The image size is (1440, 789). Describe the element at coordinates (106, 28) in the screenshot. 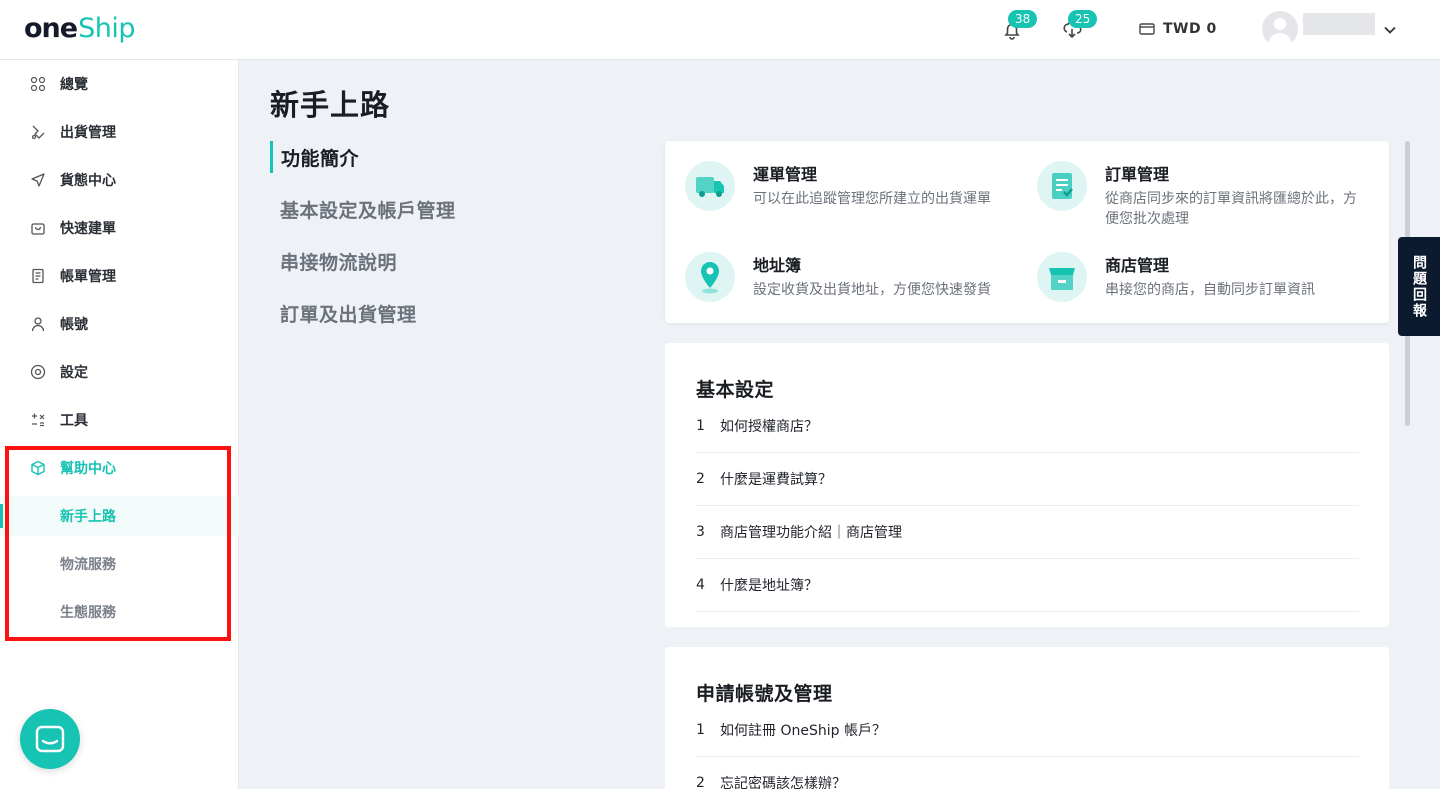

I see `logo-ship: Ship` at that location.